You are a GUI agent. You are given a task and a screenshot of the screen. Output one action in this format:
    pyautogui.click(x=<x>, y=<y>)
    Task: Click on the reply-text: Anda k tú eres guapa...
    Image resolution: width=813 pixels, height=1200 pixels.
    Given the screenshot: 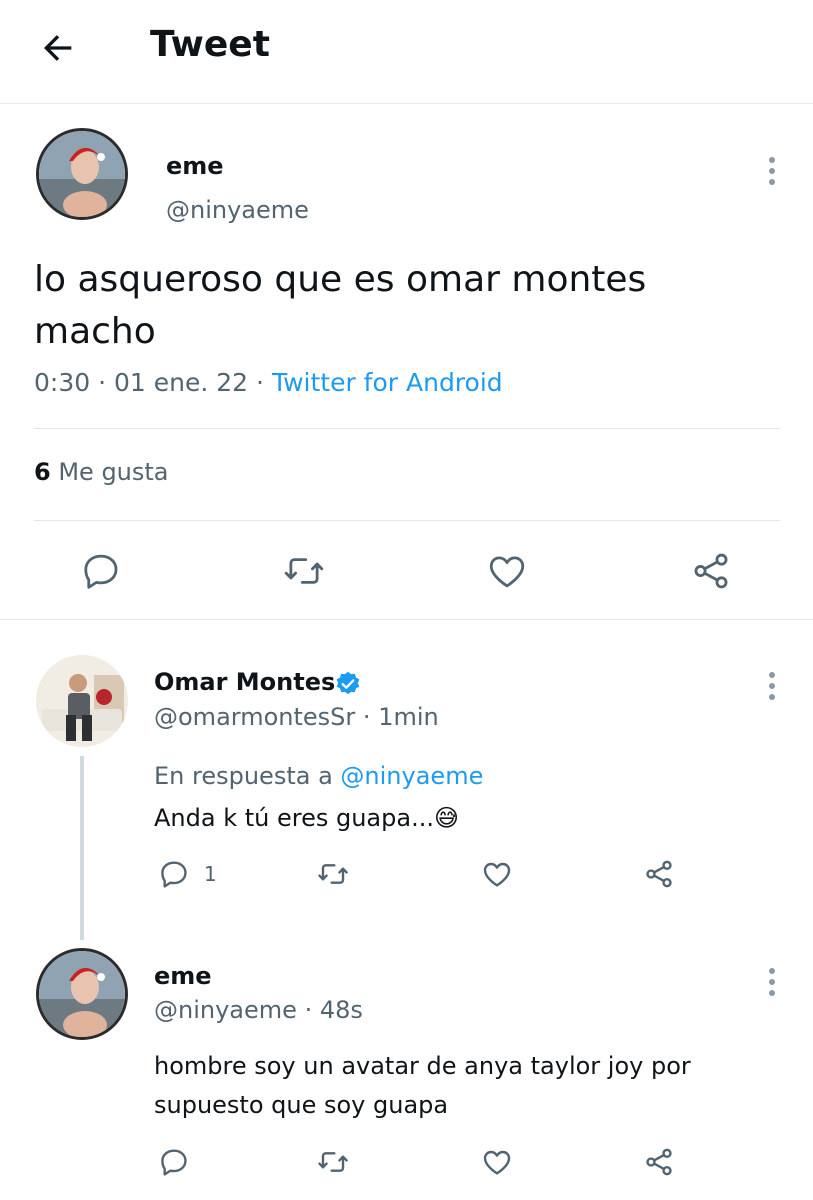 What is the action you would take?
    pyautogui.click(x=294, y=818)
    